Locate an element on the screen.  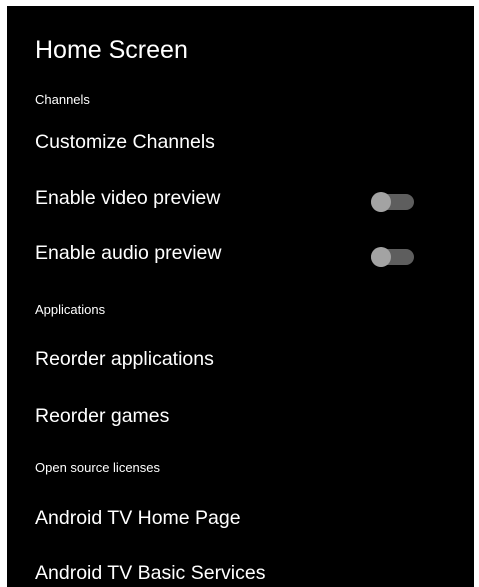
reorder-games-item: Reorder games is located at coordinates (102, 416).